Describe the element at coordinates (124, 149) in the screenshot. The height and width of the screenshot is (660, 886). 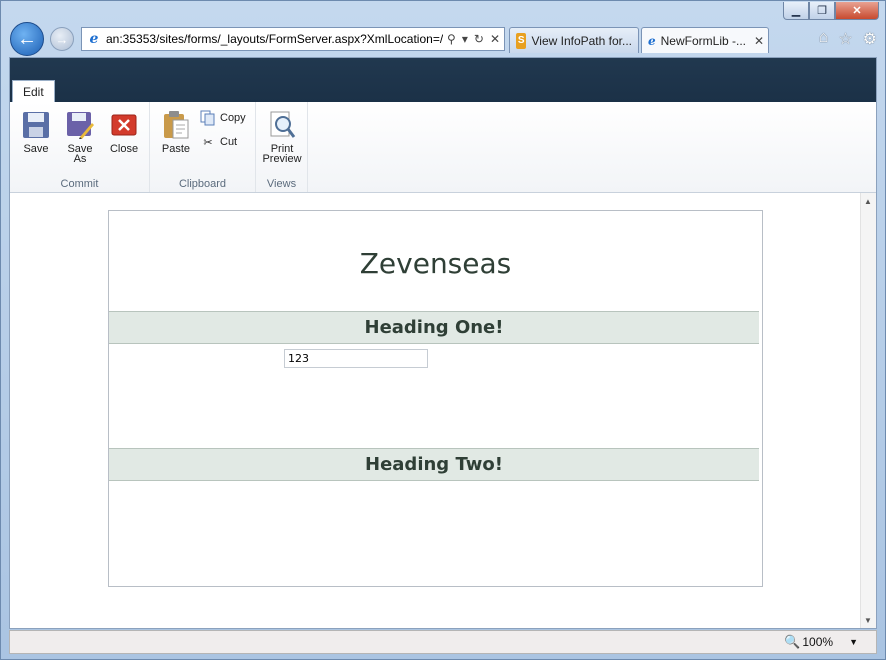
I see `close-label: Close` at that location.